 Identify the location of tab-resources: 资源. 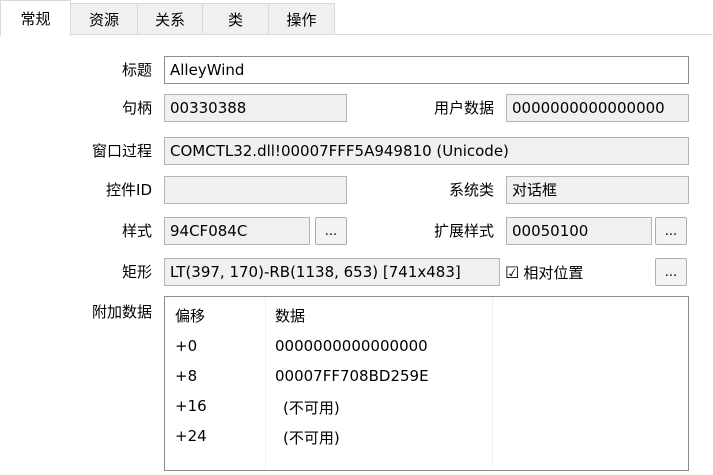
(104, 18).